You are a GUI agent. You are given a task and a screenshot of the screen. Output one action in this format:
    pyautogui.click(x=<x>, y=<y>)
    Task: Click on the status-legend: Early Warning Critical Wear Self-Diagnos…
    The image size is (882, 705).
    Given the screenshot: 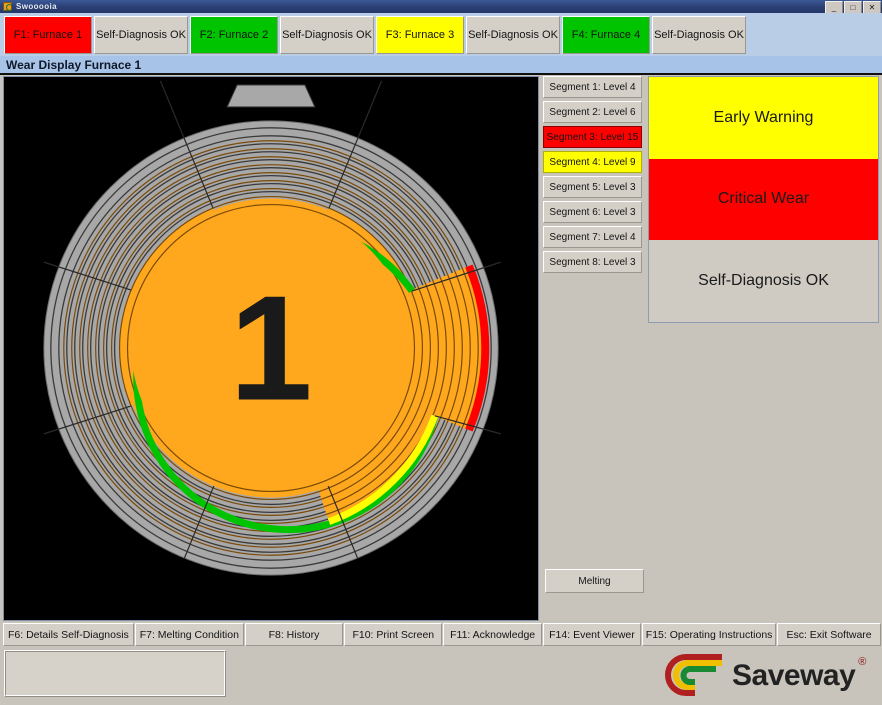 What is the action you would take?
    pyautogui.click(x=763, y=199)
    